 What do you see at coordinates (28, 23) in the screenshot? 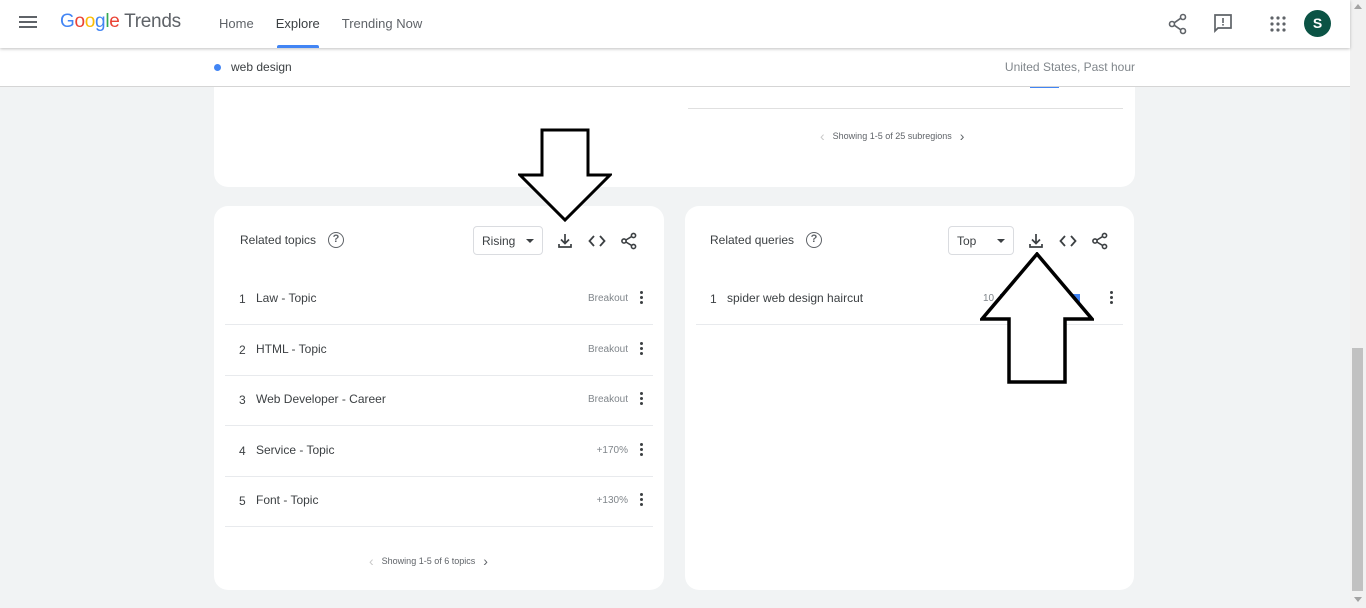
I see `menu-icon` at bounding box center [28, 23].